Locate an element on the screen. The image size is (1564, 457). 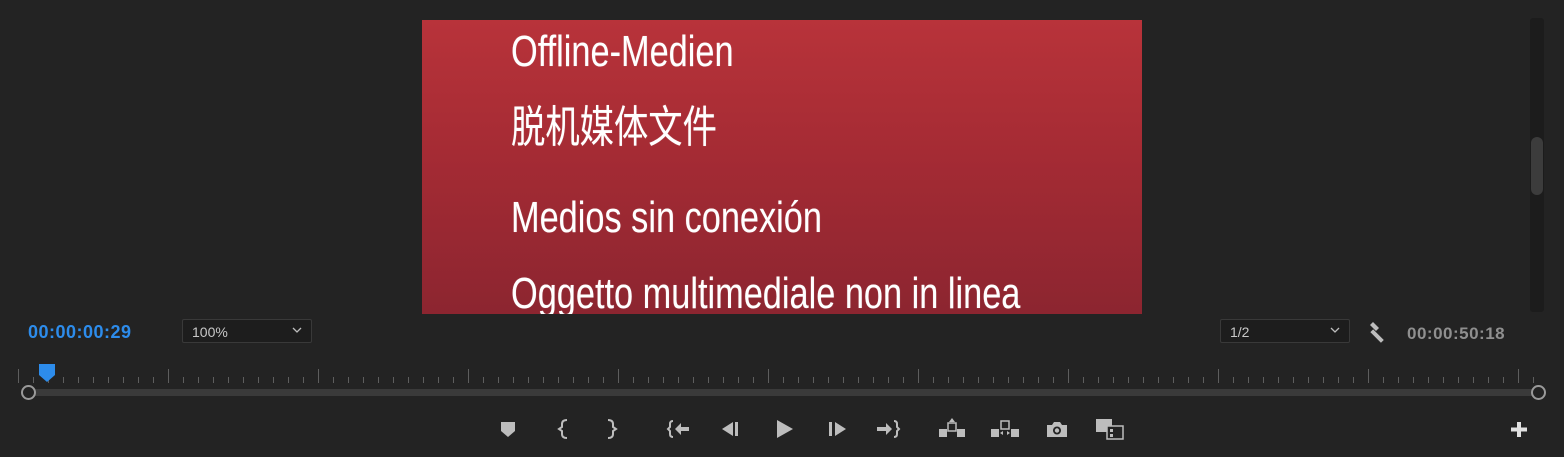
extract-button is located at coordinates (1005, 429).